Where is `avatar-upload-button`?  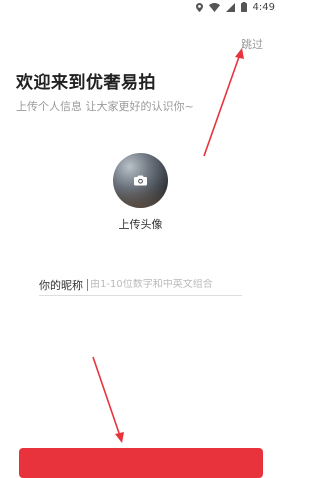 avatar-upload-button is located at coordinates (140, 180).